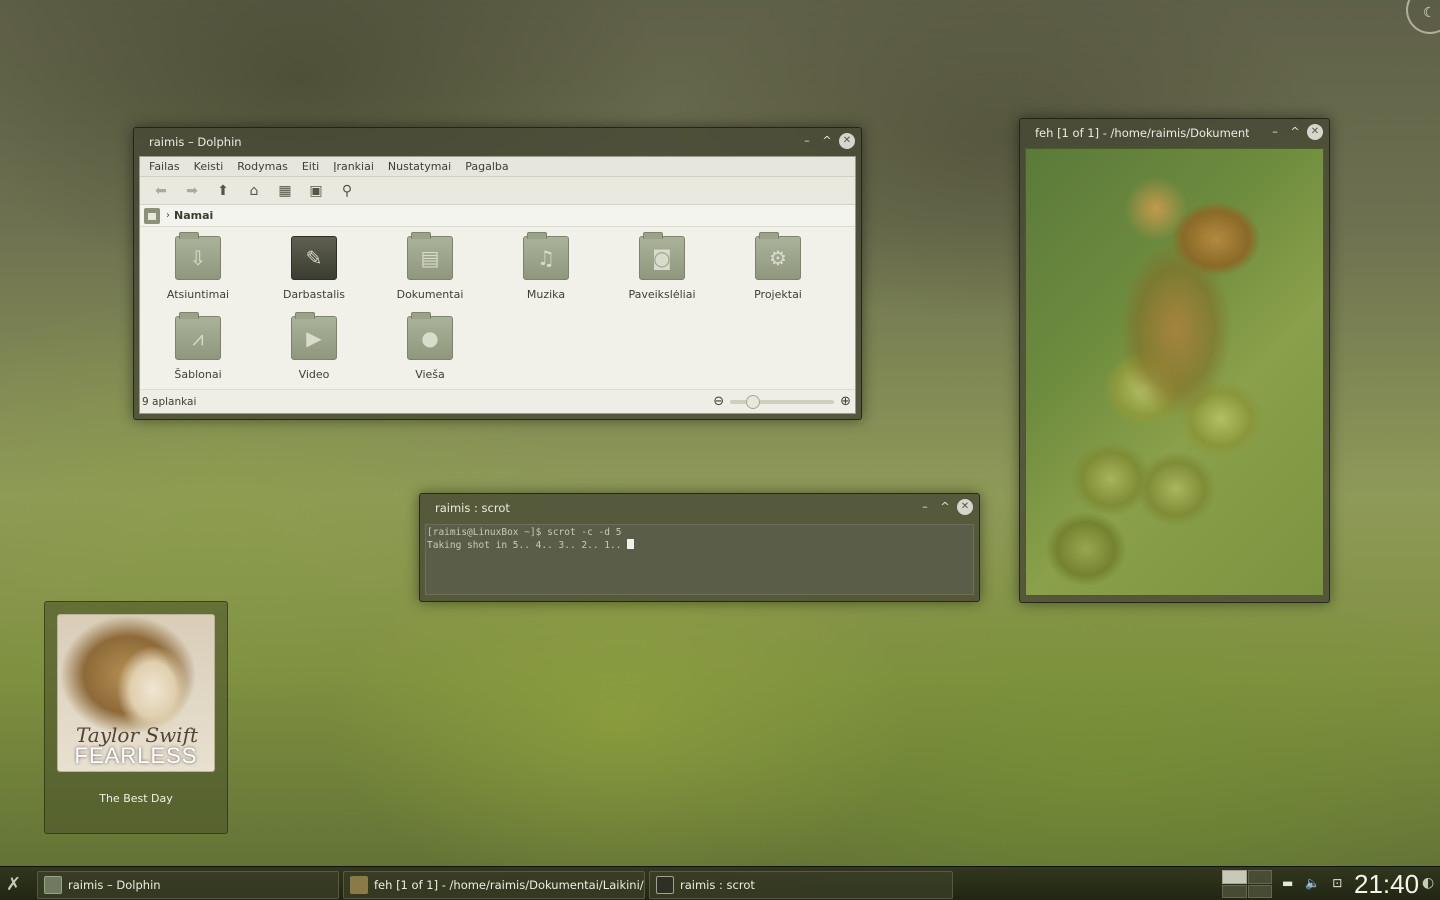  I want to click on breadcrumb: › Namai, so click(497, 216).